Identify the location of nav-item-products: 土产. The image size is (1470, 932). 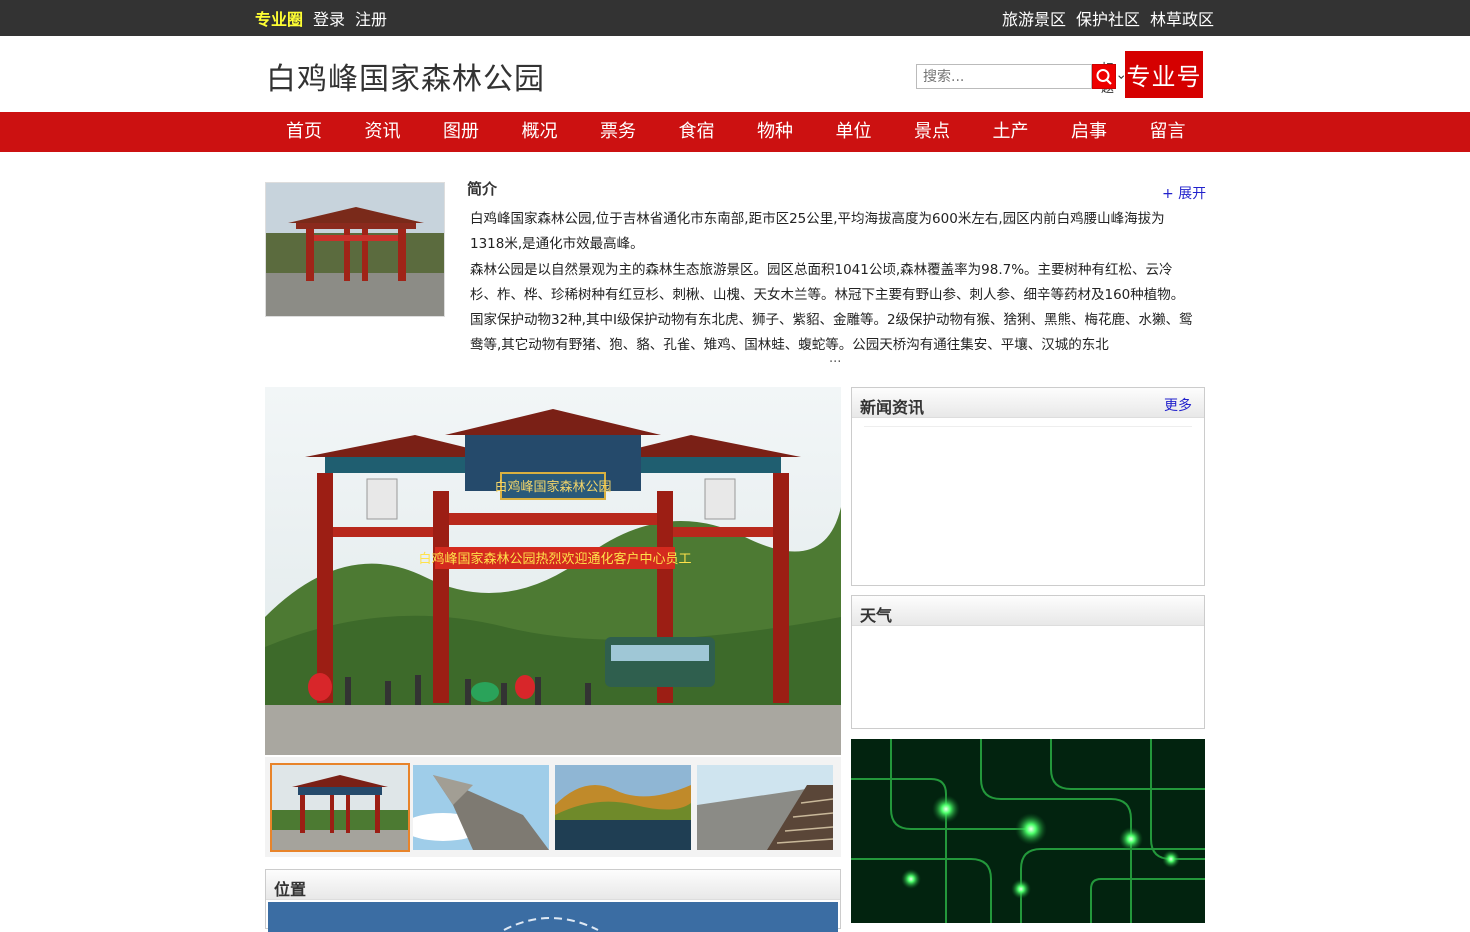
(1032, 132).